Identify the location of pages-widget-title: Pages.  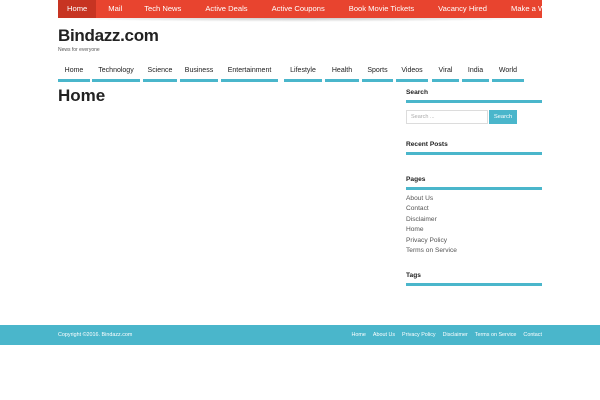
(416, 179).